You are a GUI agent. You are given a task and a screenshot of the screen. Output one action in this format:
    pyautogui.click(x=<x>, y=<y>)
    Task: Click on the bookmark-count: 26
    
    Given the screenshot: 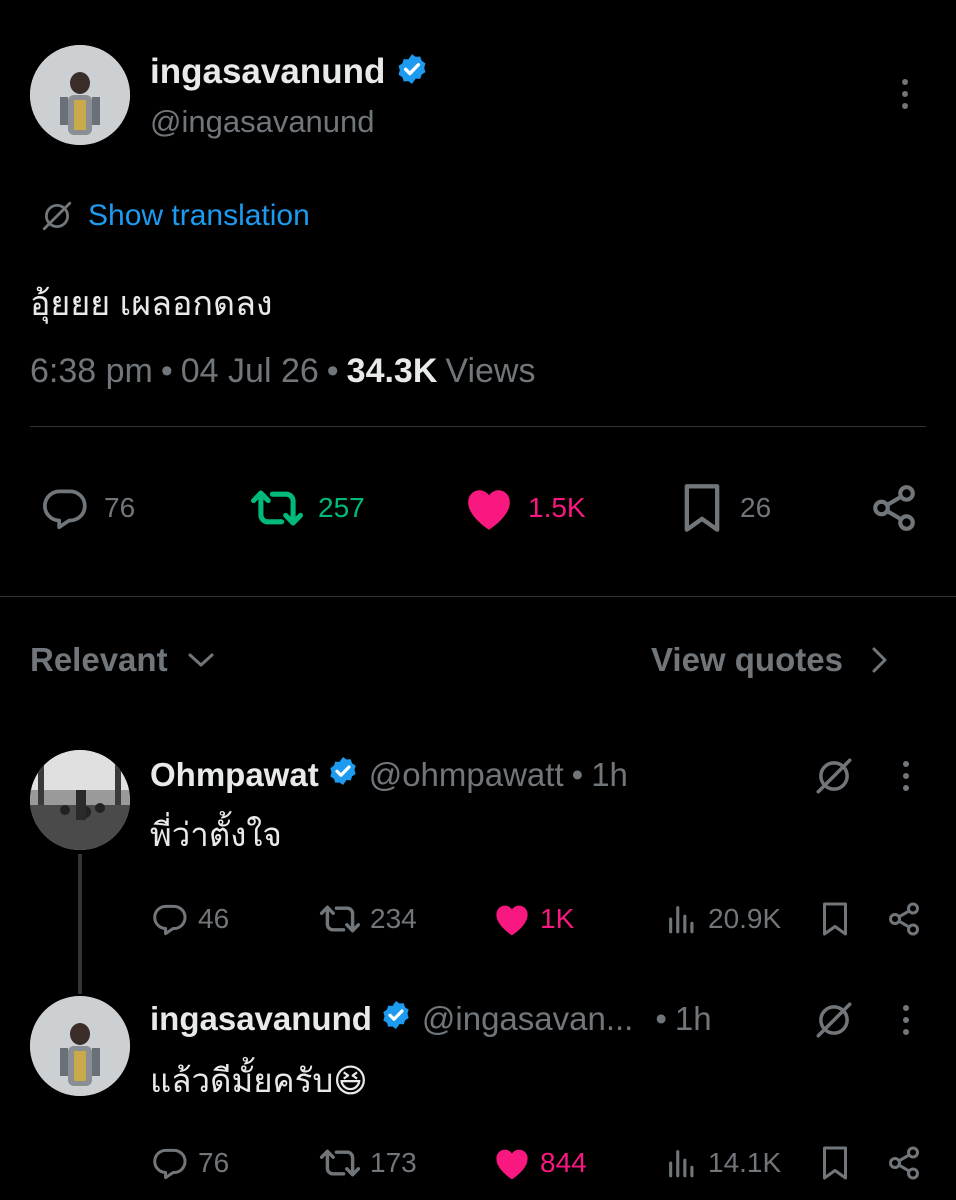 What is the action you would take?
    pyautogui.click(x=756, y=507)
    